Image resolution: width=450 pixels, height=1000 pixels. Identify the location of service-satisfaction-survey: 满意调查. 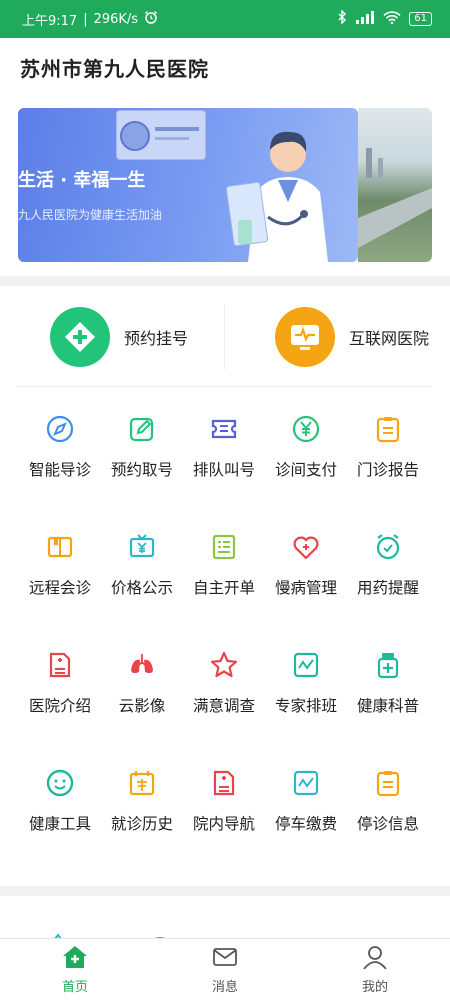
(224, 695).